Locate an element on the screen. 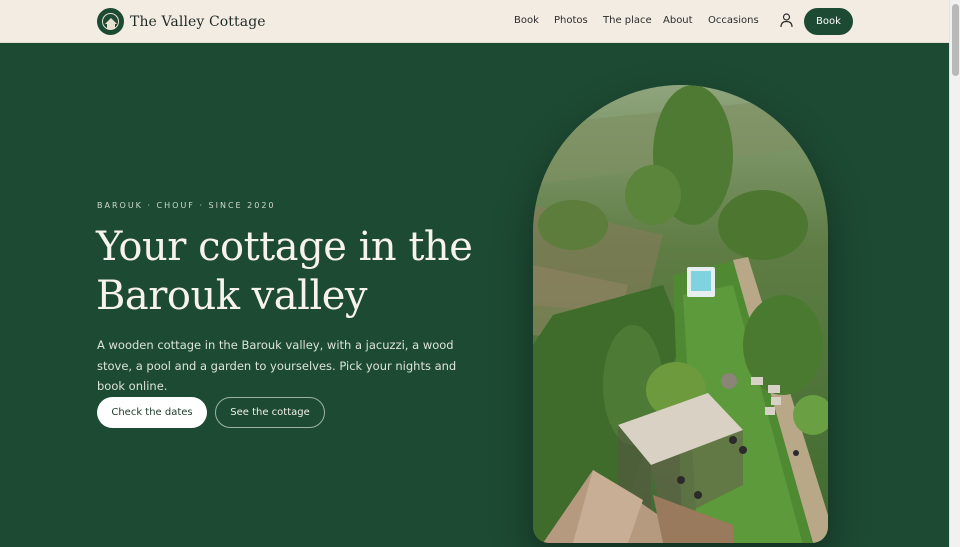 The image size is (960, 547). nav-photos: Photos is located at coordinates (571, 20).